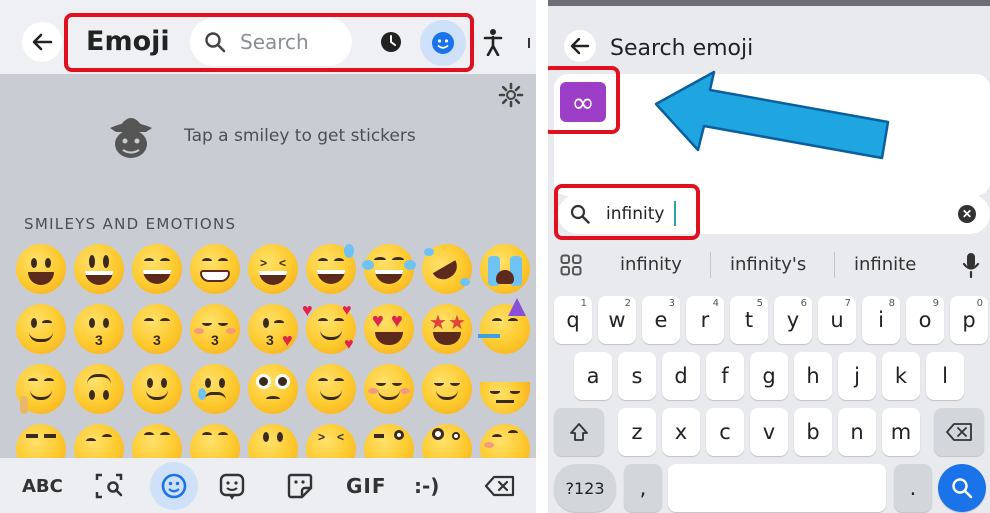  Describe the element at coordinates (389, 269) in the screenshot. I see `tears-of-joy-emoji` at that location.